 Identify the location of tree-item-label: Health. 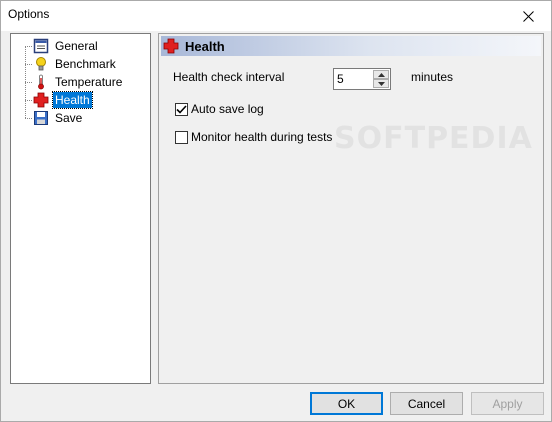
(72, 100).